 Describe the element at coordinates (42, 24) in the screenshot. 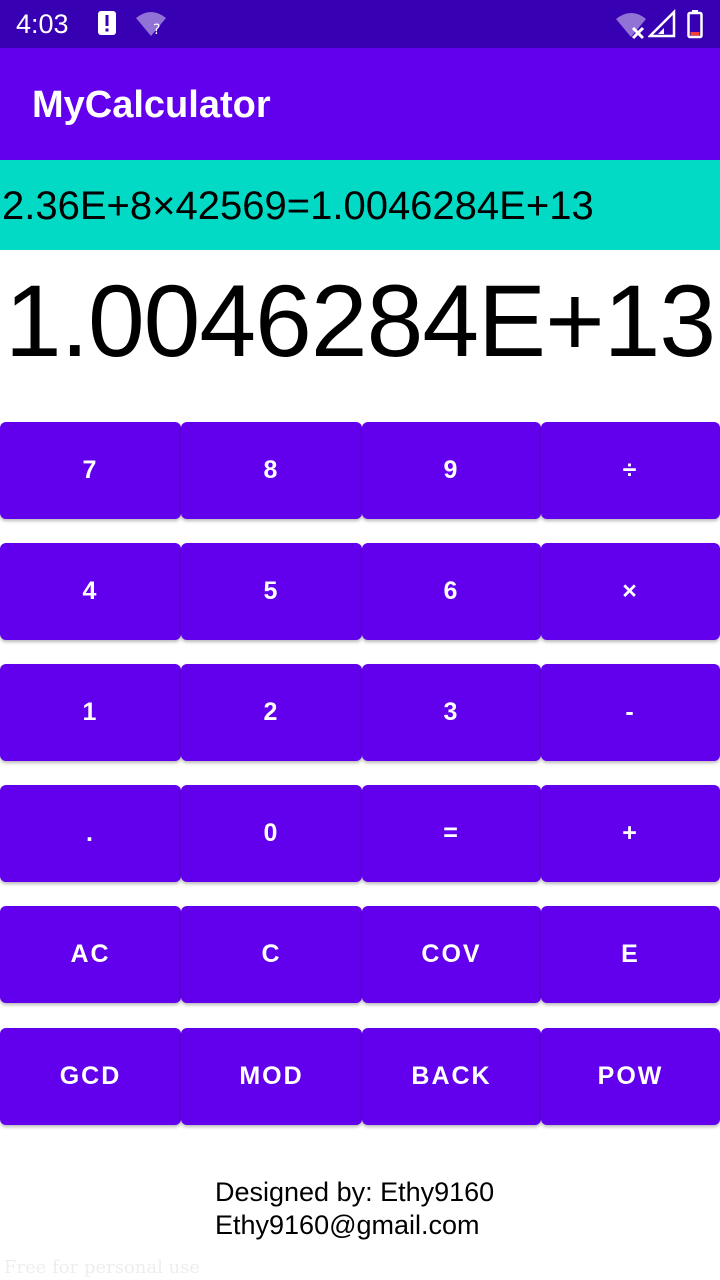

I see `status-time: 4:03` at that location.